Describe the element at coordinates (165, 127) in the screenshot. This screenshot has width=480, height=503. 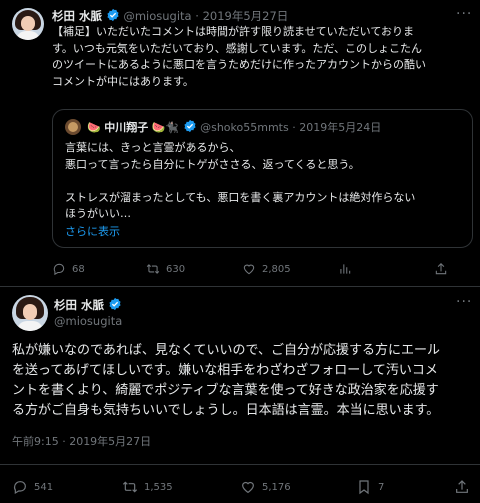
I see `quote-suffix-emoji: 🍉🐈‍⬛` at that location.